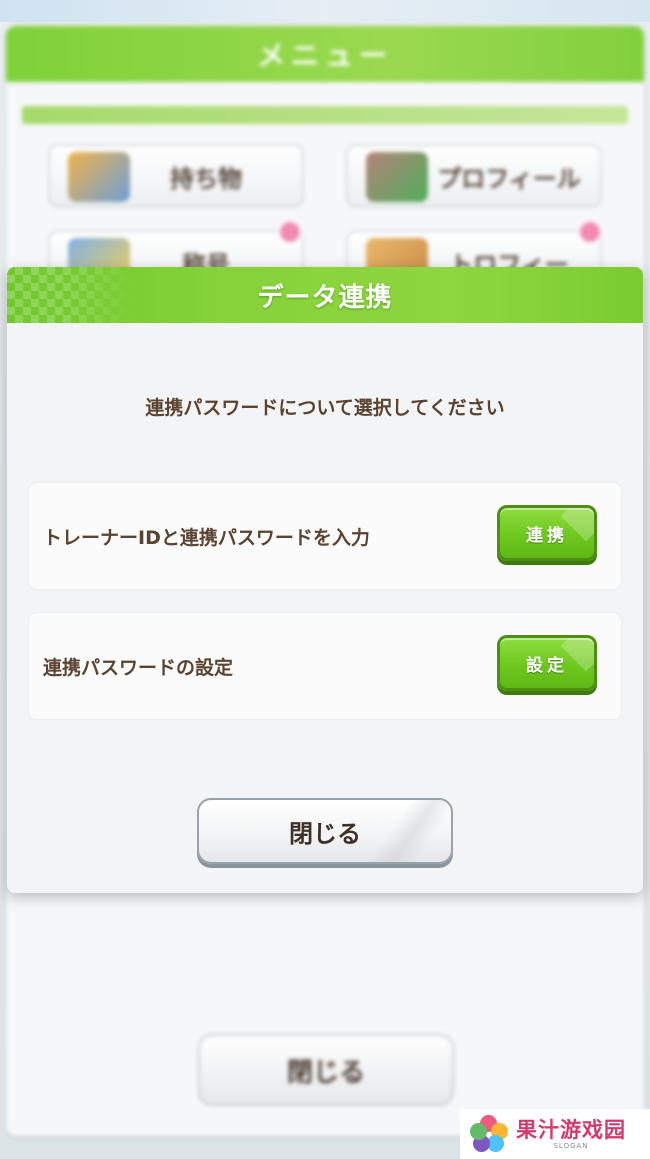 The image size is (650, 1159). I want to click on dialog-header: データ連携, so click(325, 295).